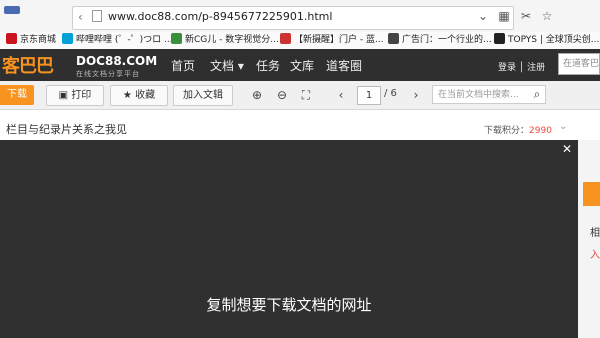 The image size is (600, 338). I want to click on star-icon: ☆, so click(547, 16).